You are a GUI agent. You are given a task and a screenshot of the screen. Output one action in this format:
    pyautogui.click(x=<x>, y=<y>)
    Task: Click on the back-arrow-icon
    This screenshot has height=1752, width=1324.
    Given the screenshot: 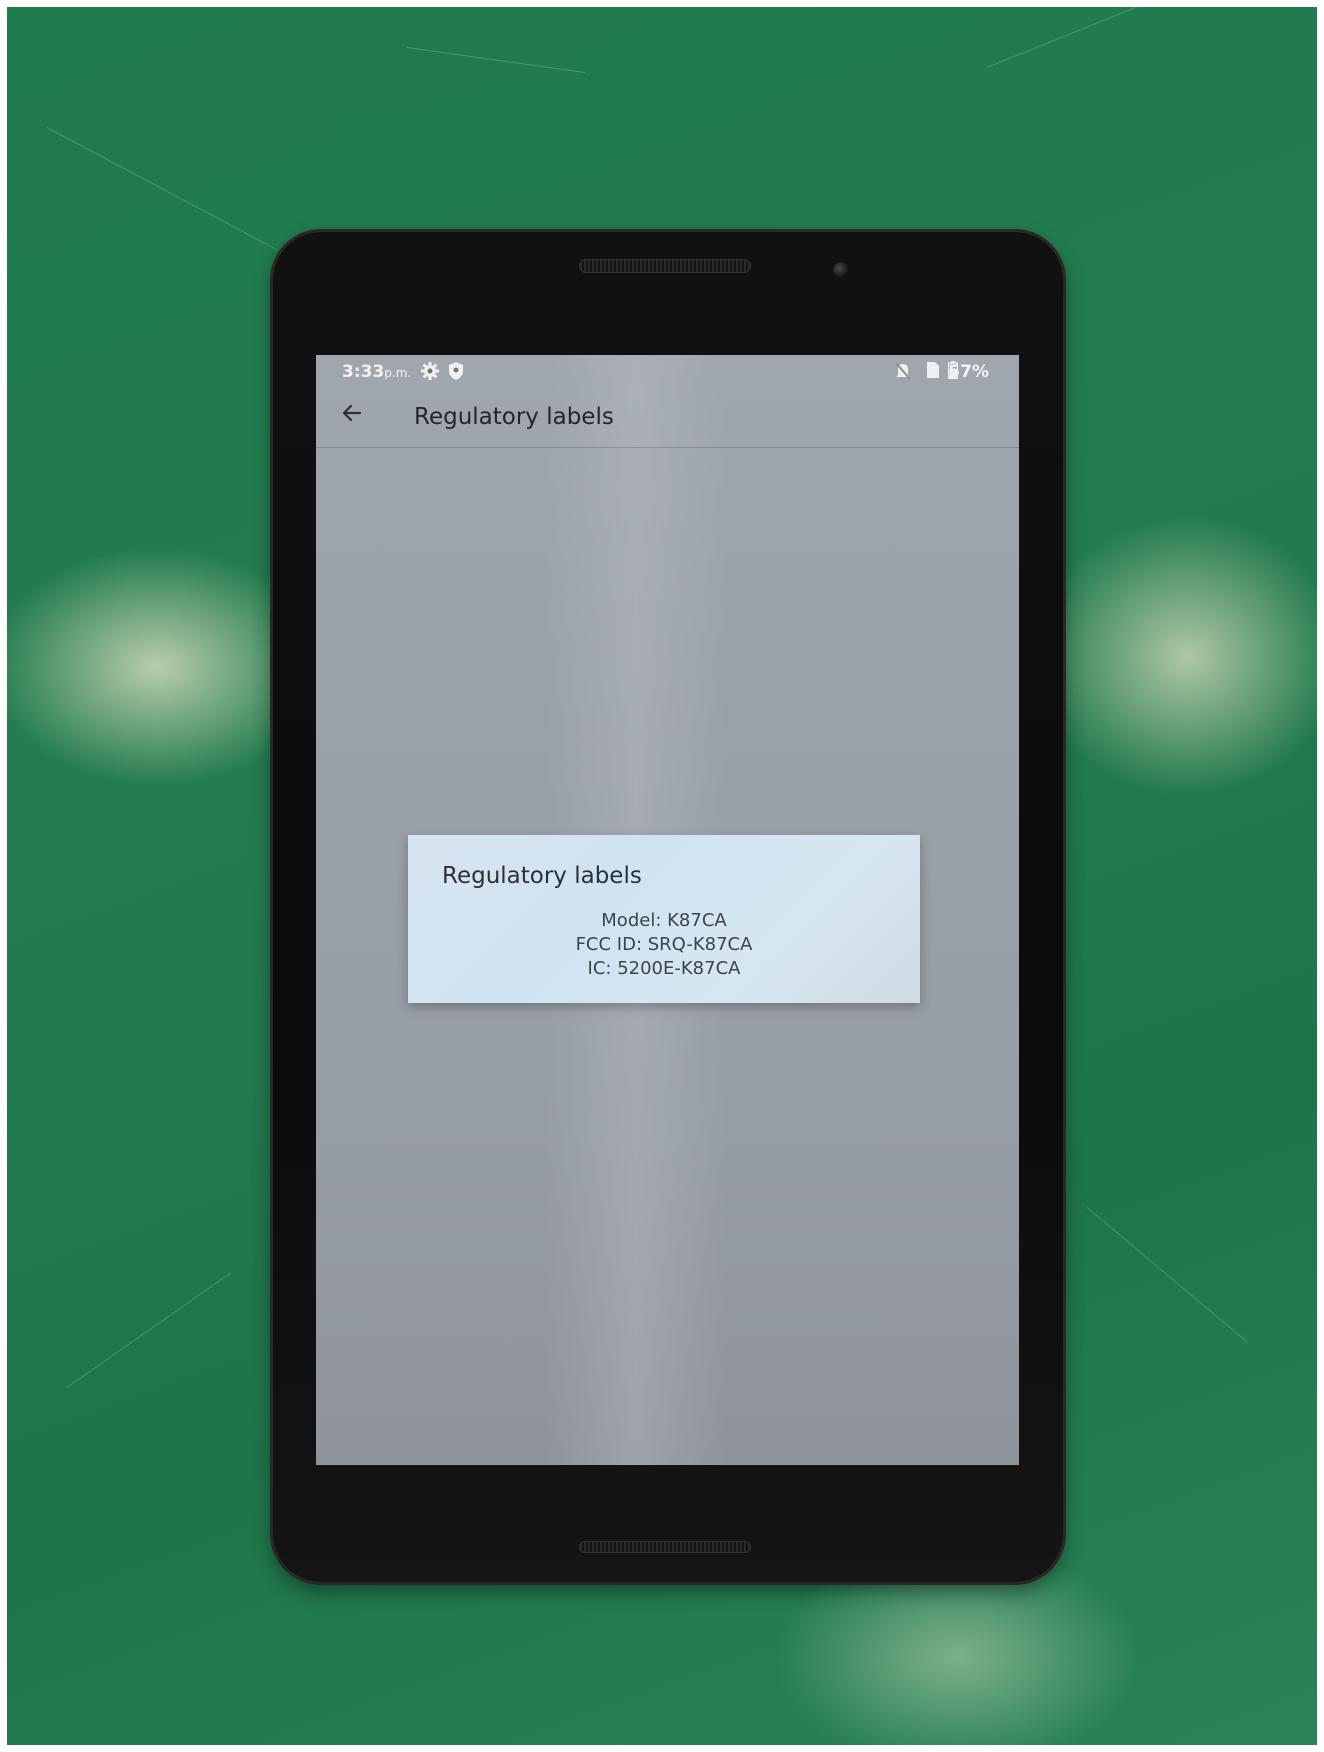 What is the action you would take?
    pyautogui.click(x=352, y=416)
    